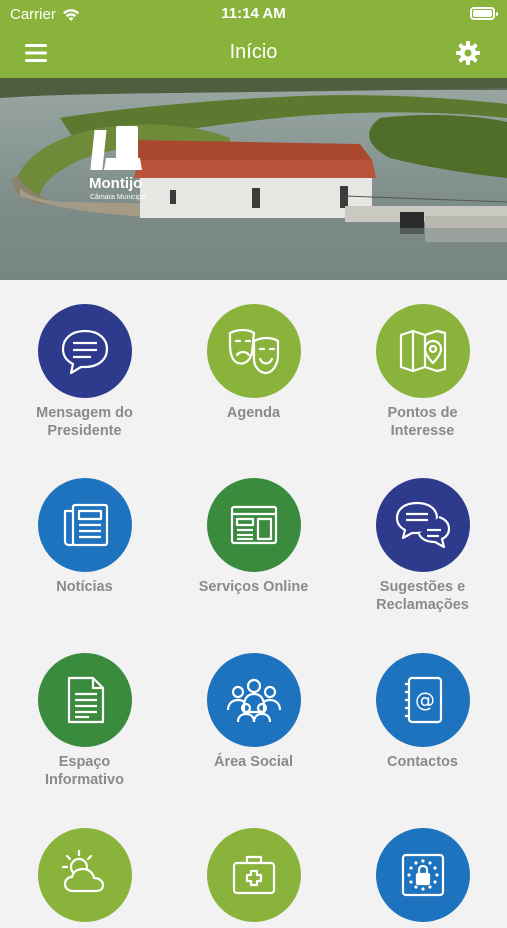  Describe the element at coordinates (422, 351) in the screenshot. I see `map-pin-icon` at that location.